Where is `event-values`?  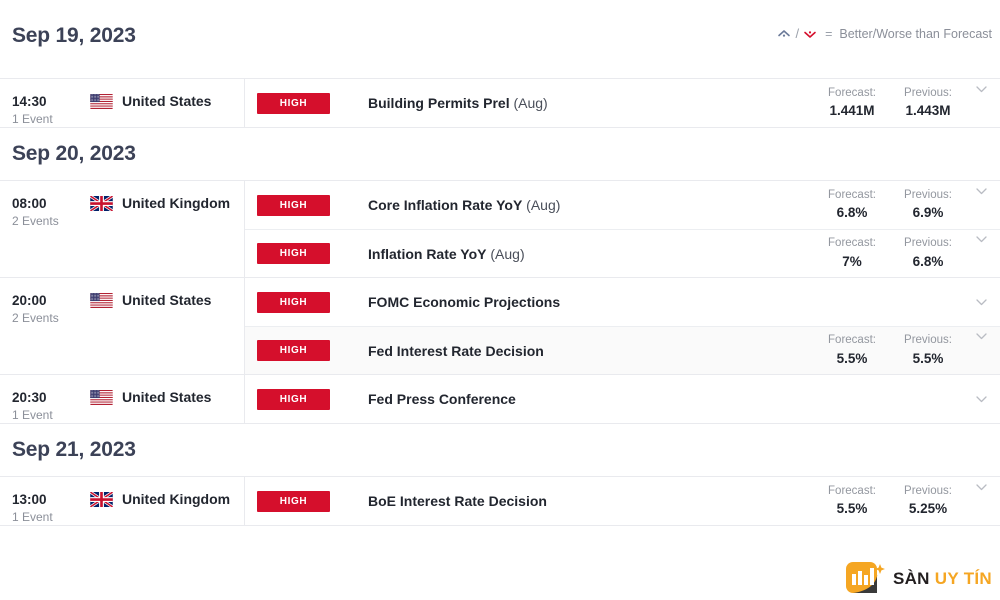
event-values is located at coordinates (907, 302).